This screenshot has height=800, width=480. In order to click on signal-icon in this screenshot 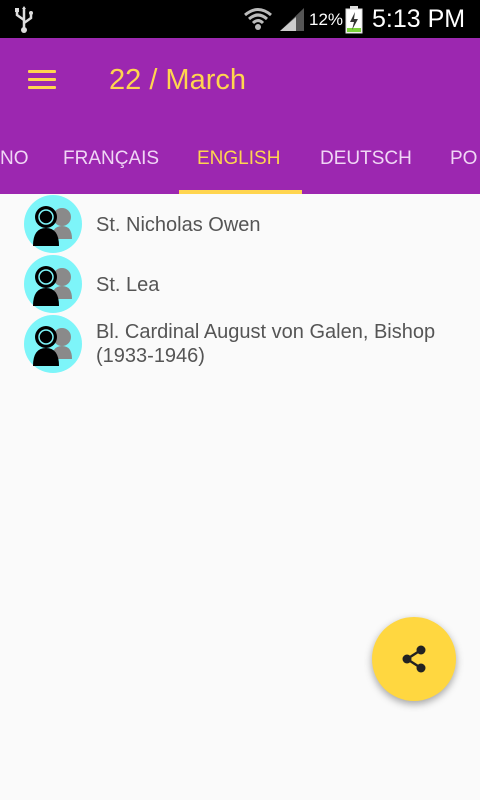, I will do `click(292, 22)`.